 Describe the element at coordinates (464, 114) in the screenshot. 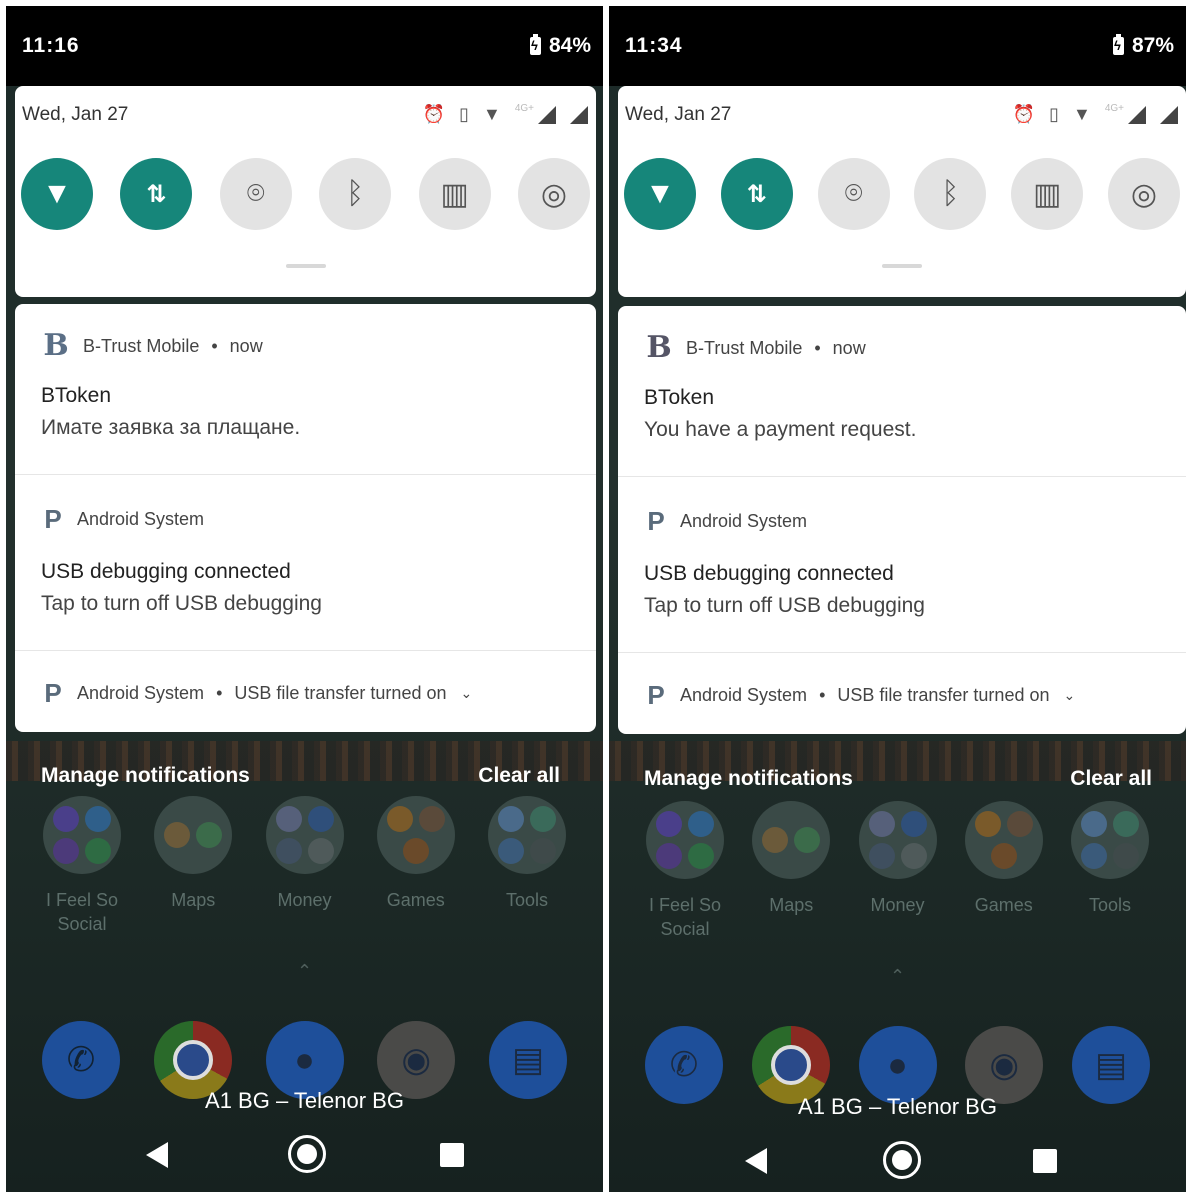

I see `vibrate-icon: ▯` at that location.